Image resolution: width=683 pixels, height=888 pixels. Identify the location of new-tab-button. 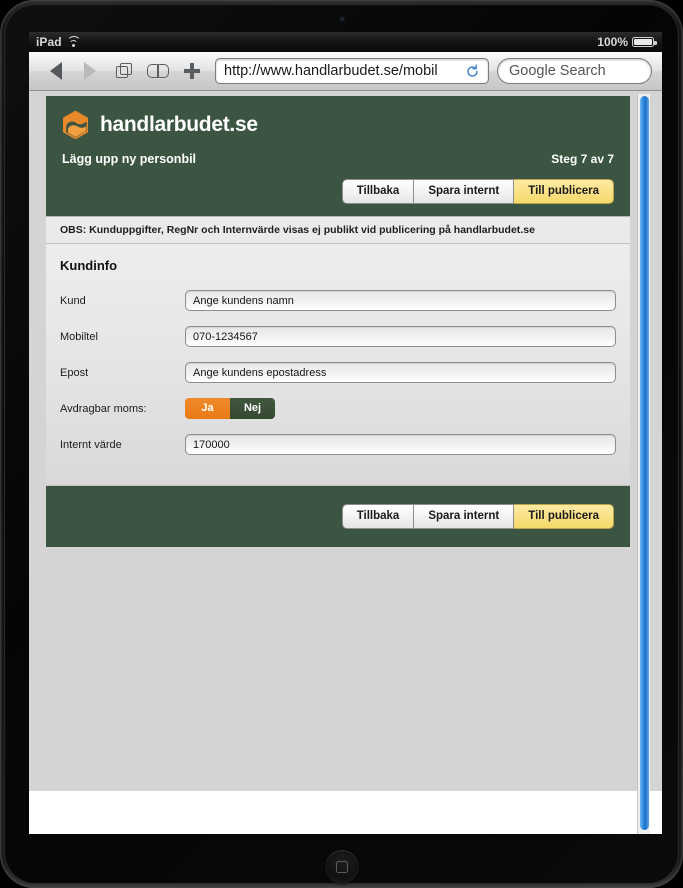
(192, 71).